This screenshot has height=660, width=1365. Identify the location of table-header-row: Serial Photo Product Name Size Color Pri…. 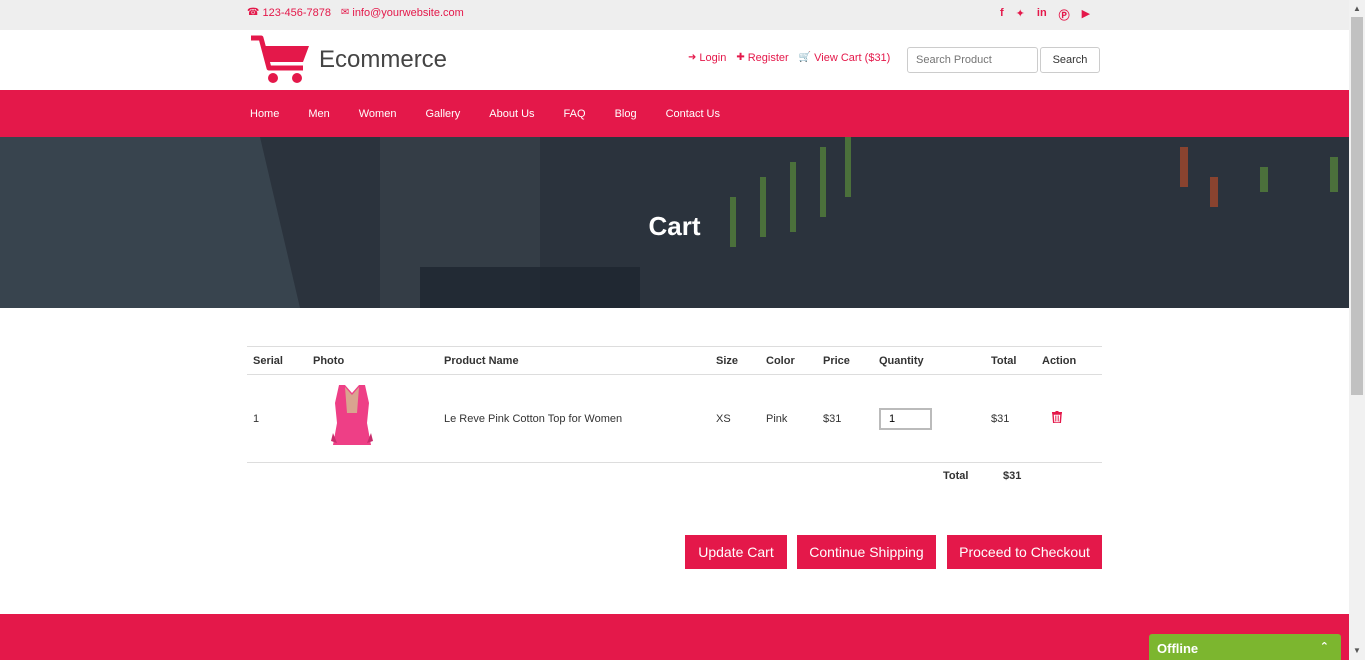
(674, 360).